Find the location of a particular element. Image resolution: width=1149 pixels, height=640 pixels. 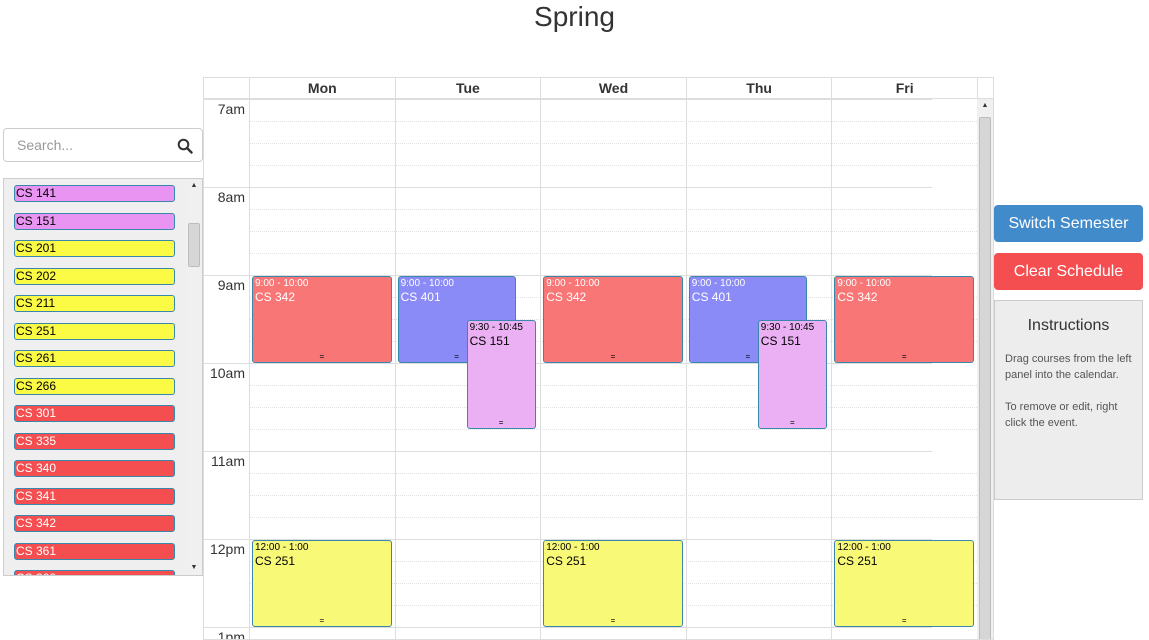

search-input is located at coordinates (90, 145).